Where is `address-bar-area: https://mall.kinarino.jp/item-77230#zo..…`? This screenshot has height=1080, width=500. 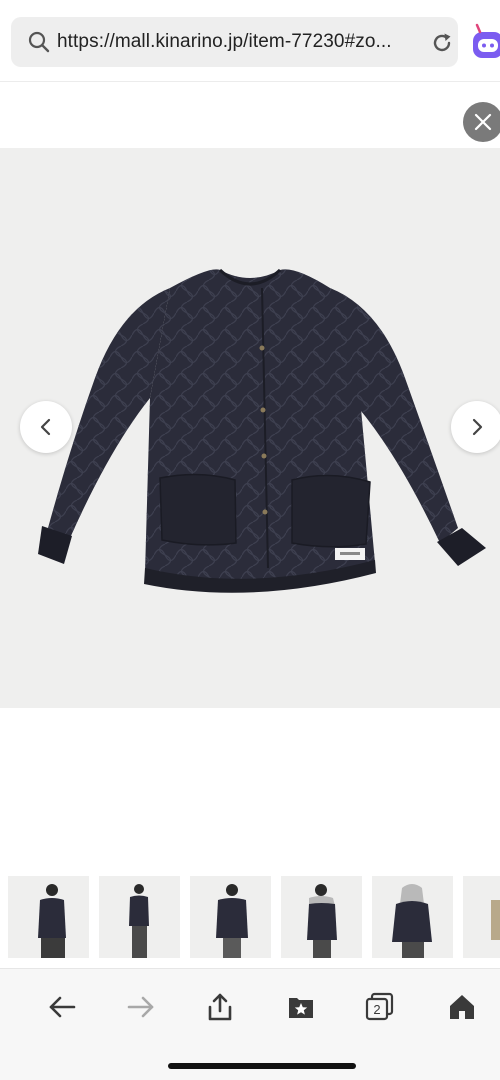
address-bar-area: https://mall.kinarino.jp/item-77230#zo..… is located at coordinates (250, 41).